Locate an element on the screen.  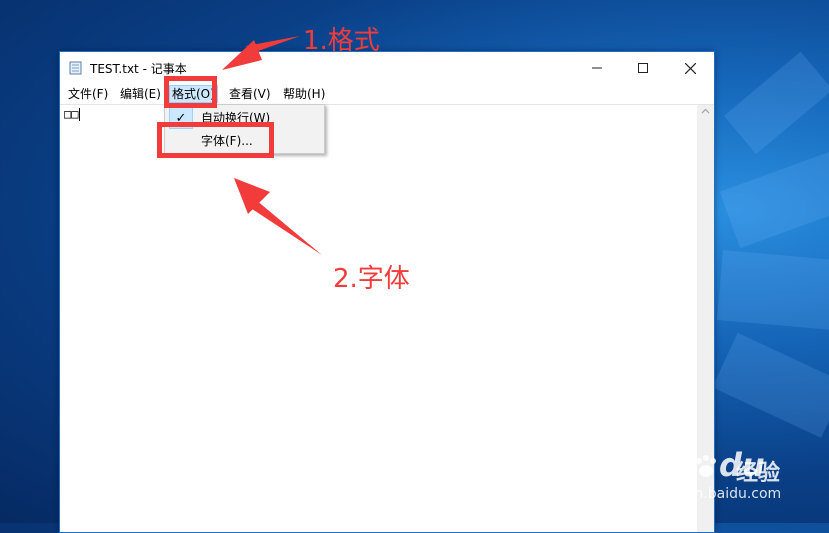
watermark-brand-bai: Bai is located at coordinates (664, 465).